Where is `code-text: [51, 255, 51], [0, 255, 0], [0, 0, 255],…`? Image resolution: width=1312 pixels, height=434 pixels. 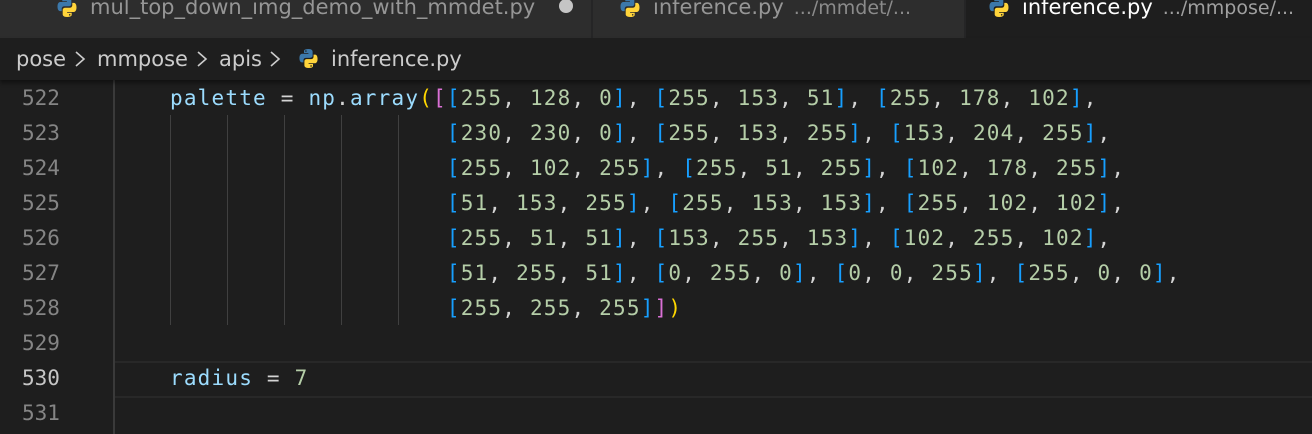 code-text: [51, 255, 51], [0, 255, 0], [0, 0, 255],… is located at coordinates (813, 273).